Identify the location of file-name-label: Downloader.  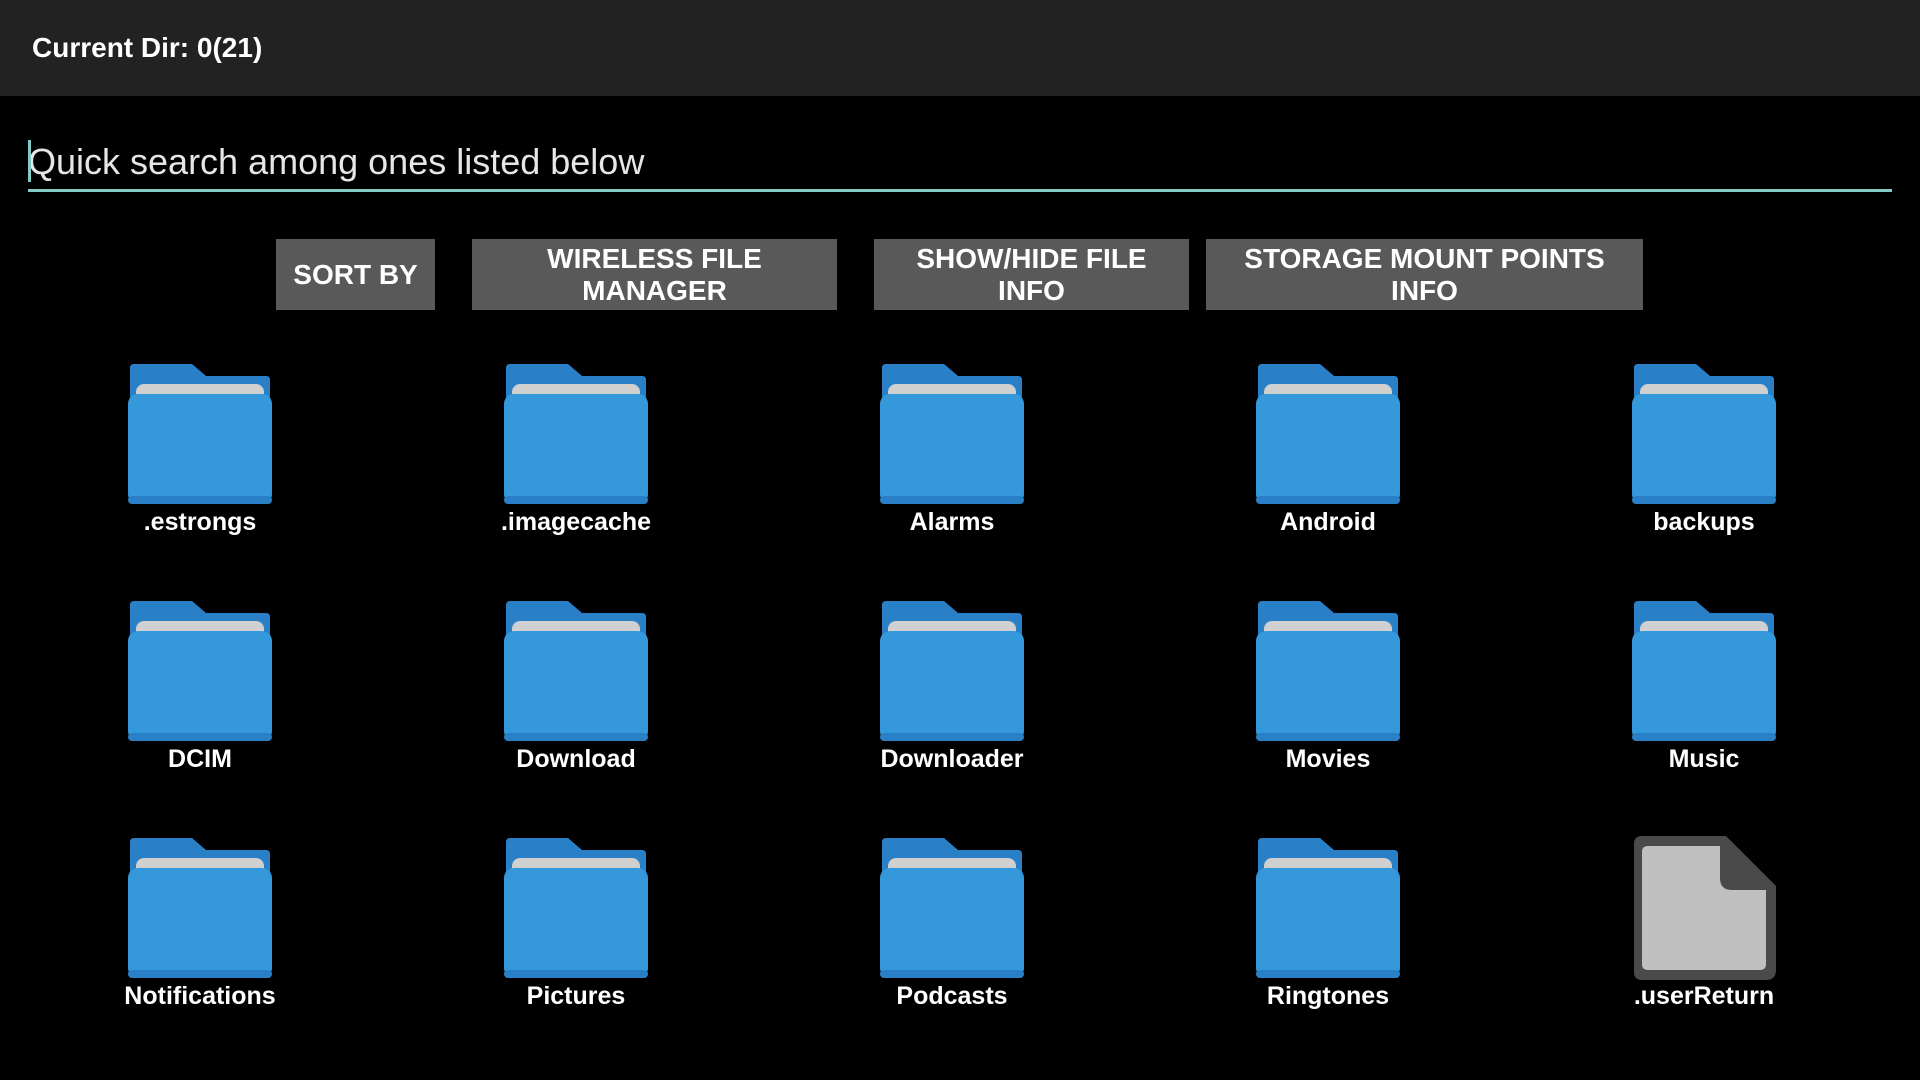
(952, 759).